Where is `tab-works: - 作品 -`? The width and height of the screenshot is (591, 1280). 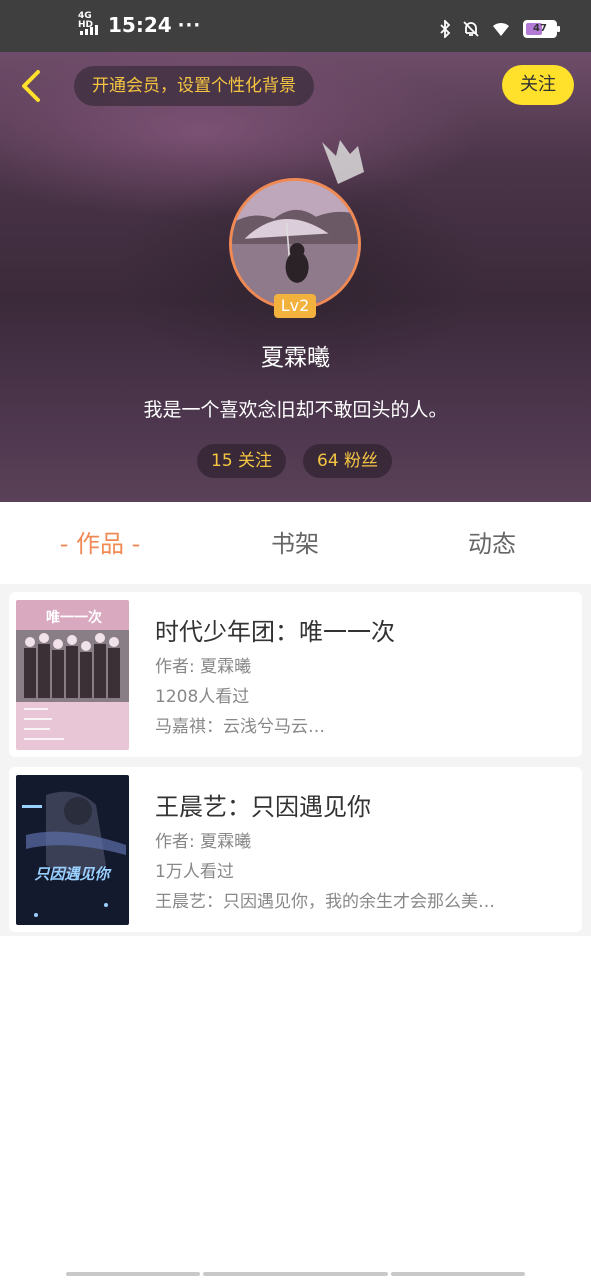
tab-works: - 作品 - is located at coordinates (100, 542).